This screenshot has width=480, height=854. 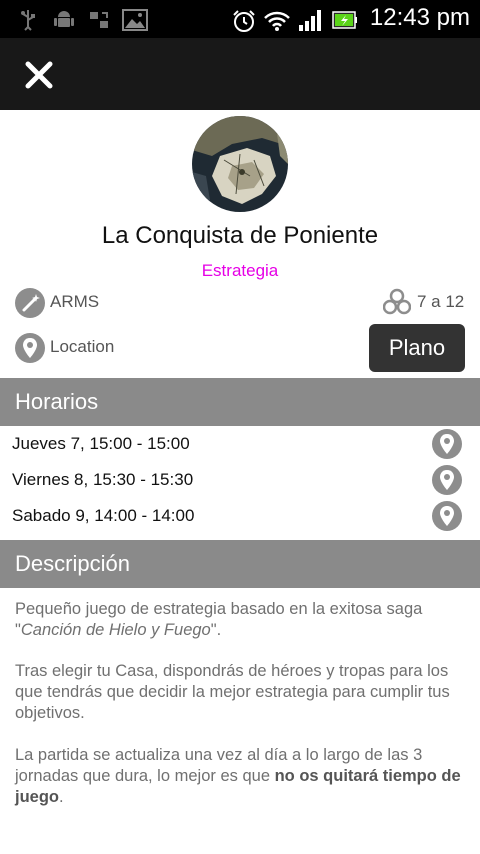 What do you see at coordinates (30, 303) in the screenshot?
I see `wand-icon` at bounding box center [30, 303].